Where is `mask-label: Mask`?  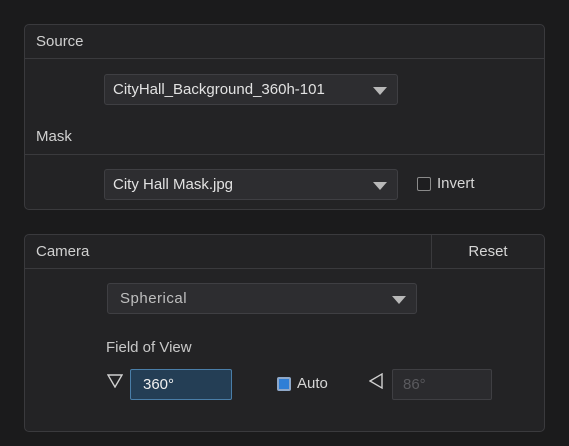 mask-label: Mask is located at coordinates (54, 136).